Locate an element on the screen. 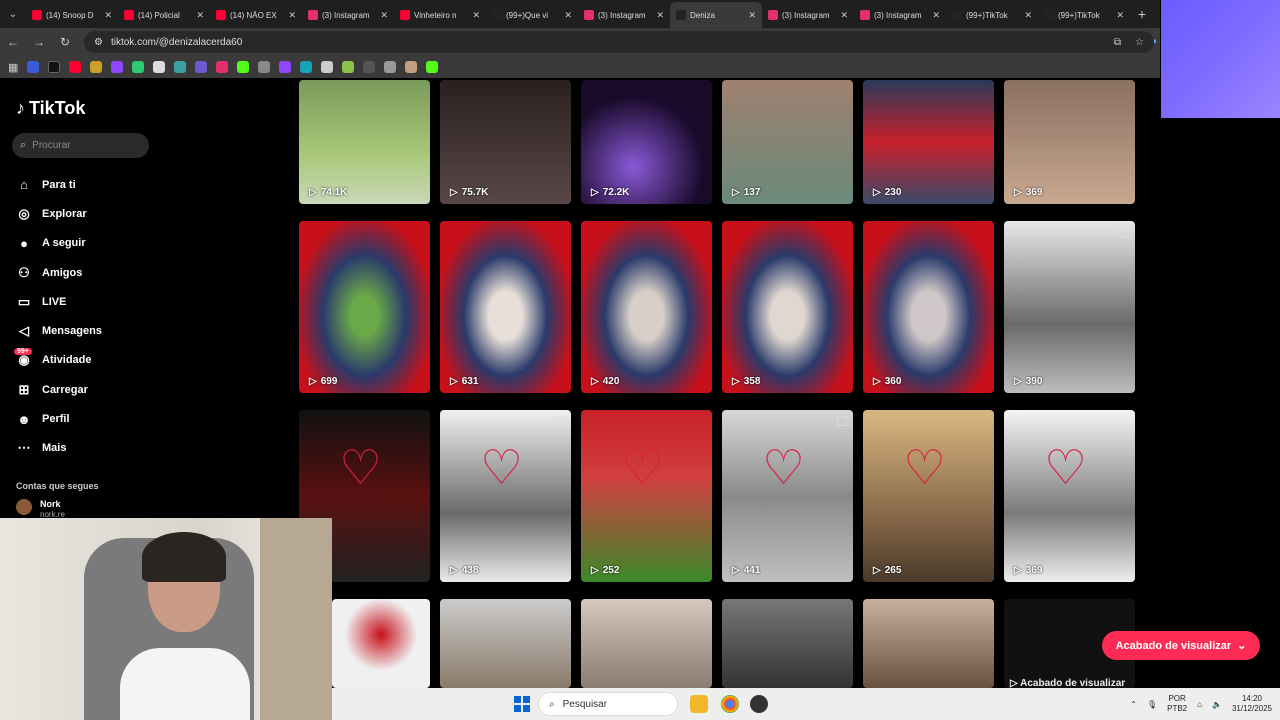 The image size is (1280, 720). watched-toast-button: Acabado de visualizar ⌄ is located at coordinates (1181, 645).